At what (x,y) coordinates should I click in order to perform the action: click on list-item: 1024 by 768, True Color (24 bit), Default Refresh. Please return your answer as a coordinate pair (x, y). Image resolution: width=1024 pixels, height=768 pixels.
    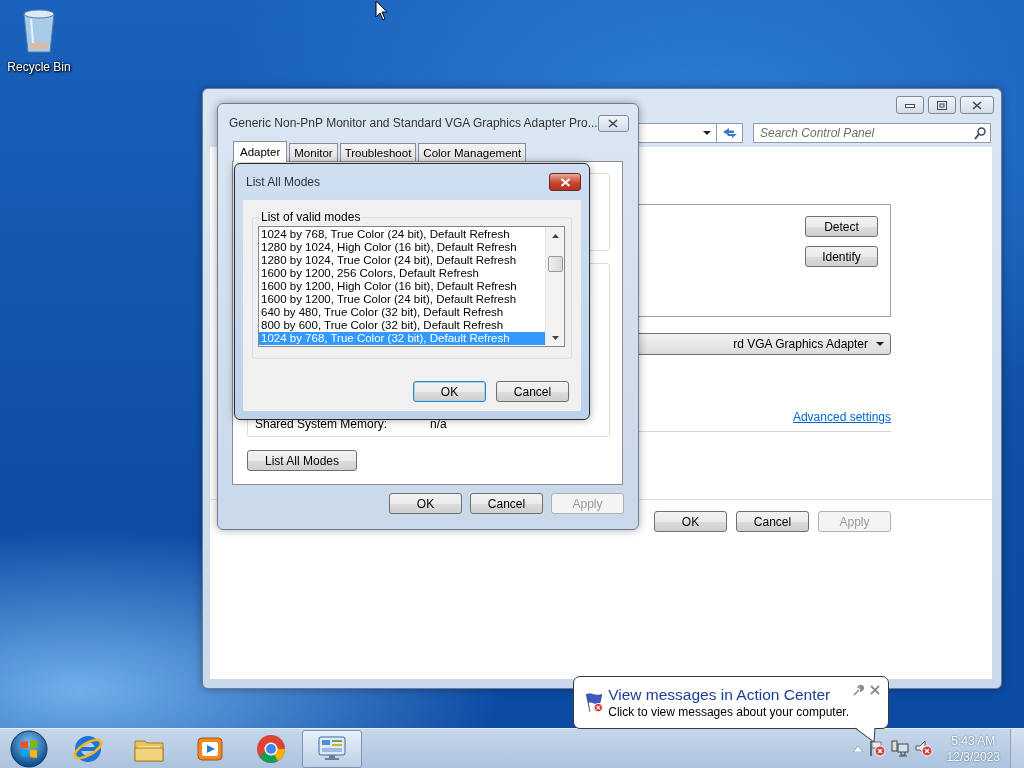
    Looking at the image, I should click on (402, 234).